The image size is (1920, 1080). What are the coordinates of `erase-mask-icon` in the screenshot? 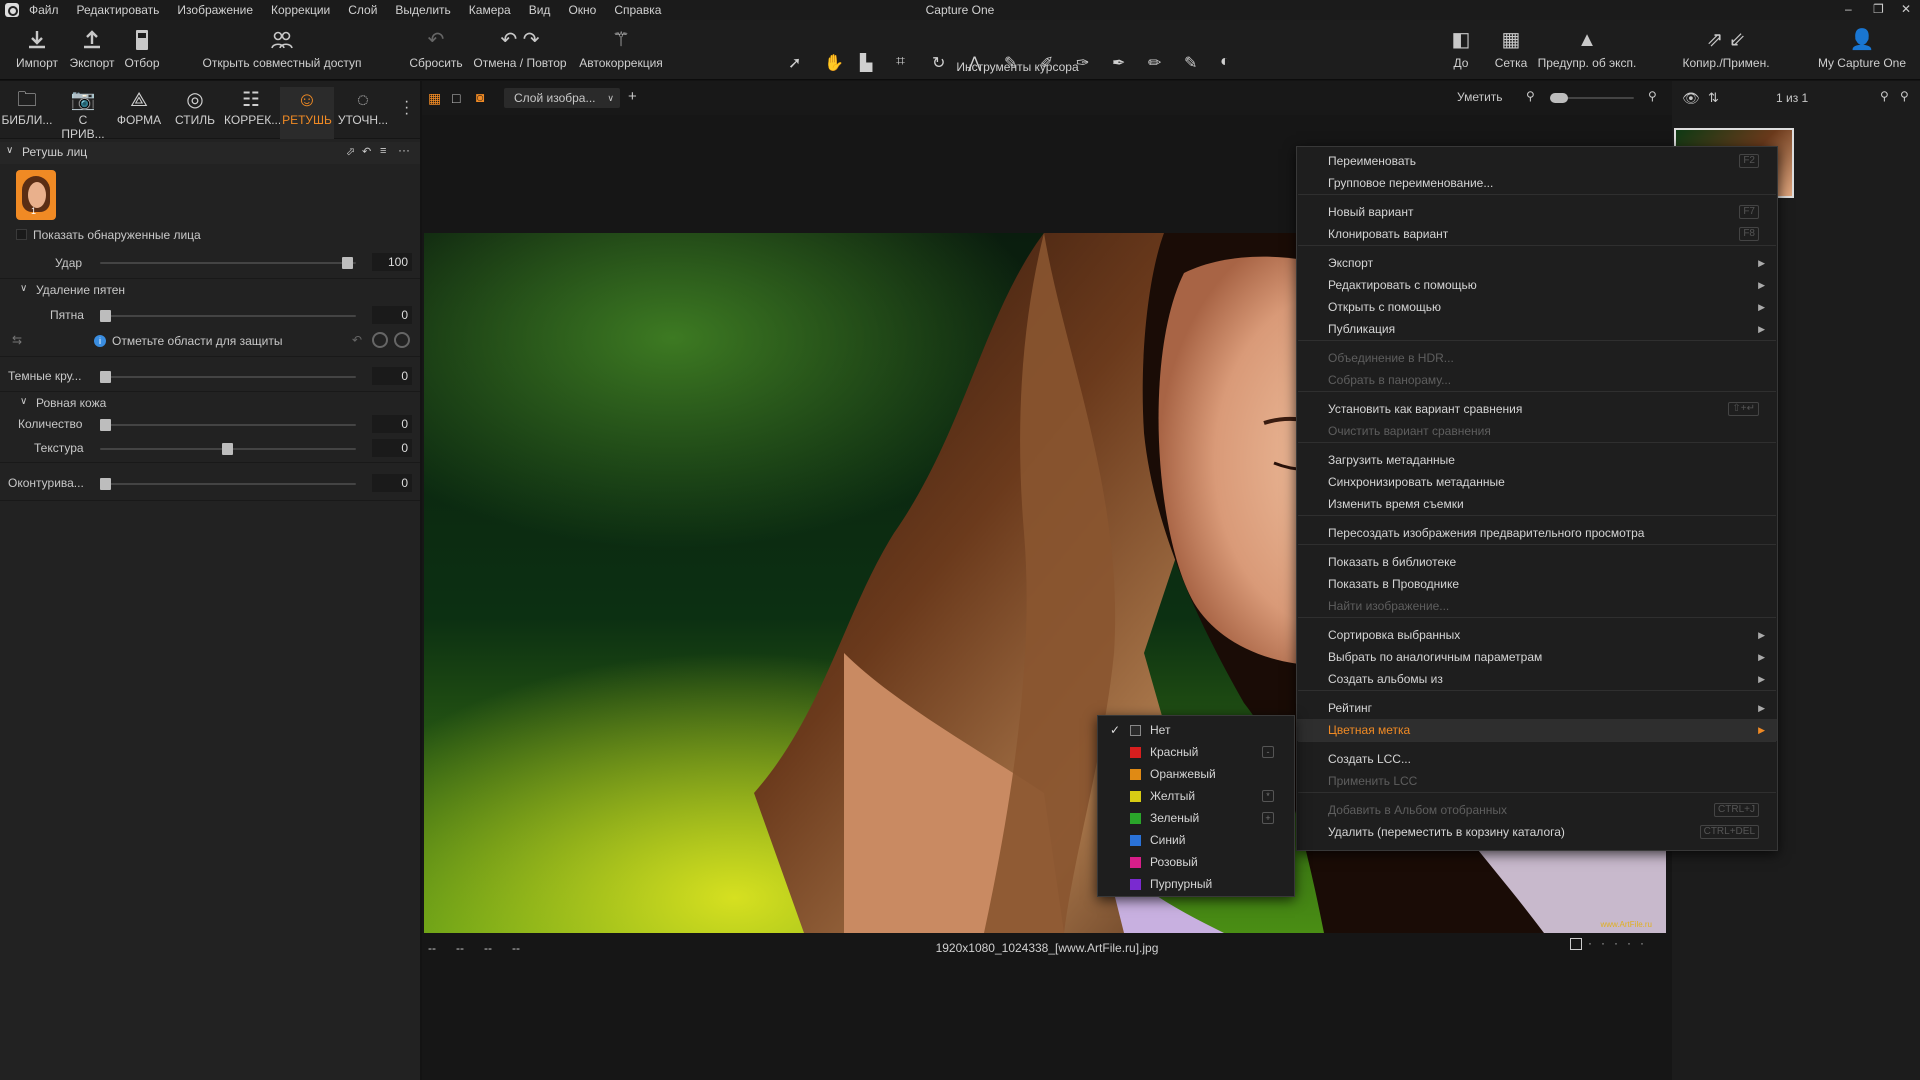 It's located at (402, 340).